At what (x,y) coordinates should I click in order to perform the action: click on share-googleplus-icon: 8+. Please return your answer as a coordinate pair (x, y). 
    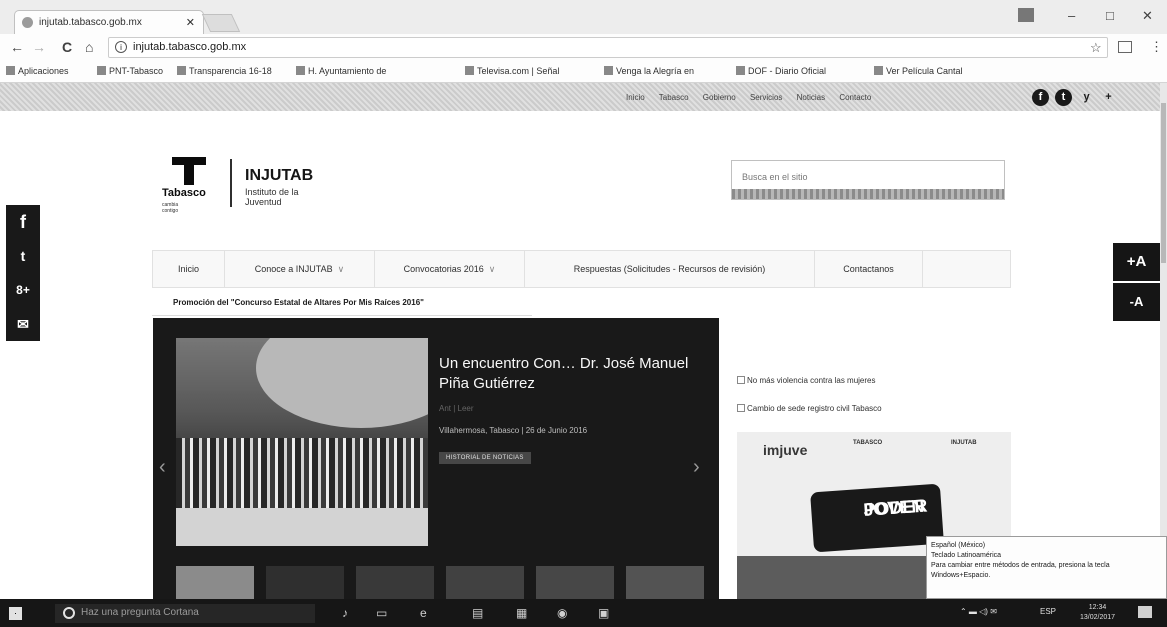
    Looking at the image, I should click on (23, 290).